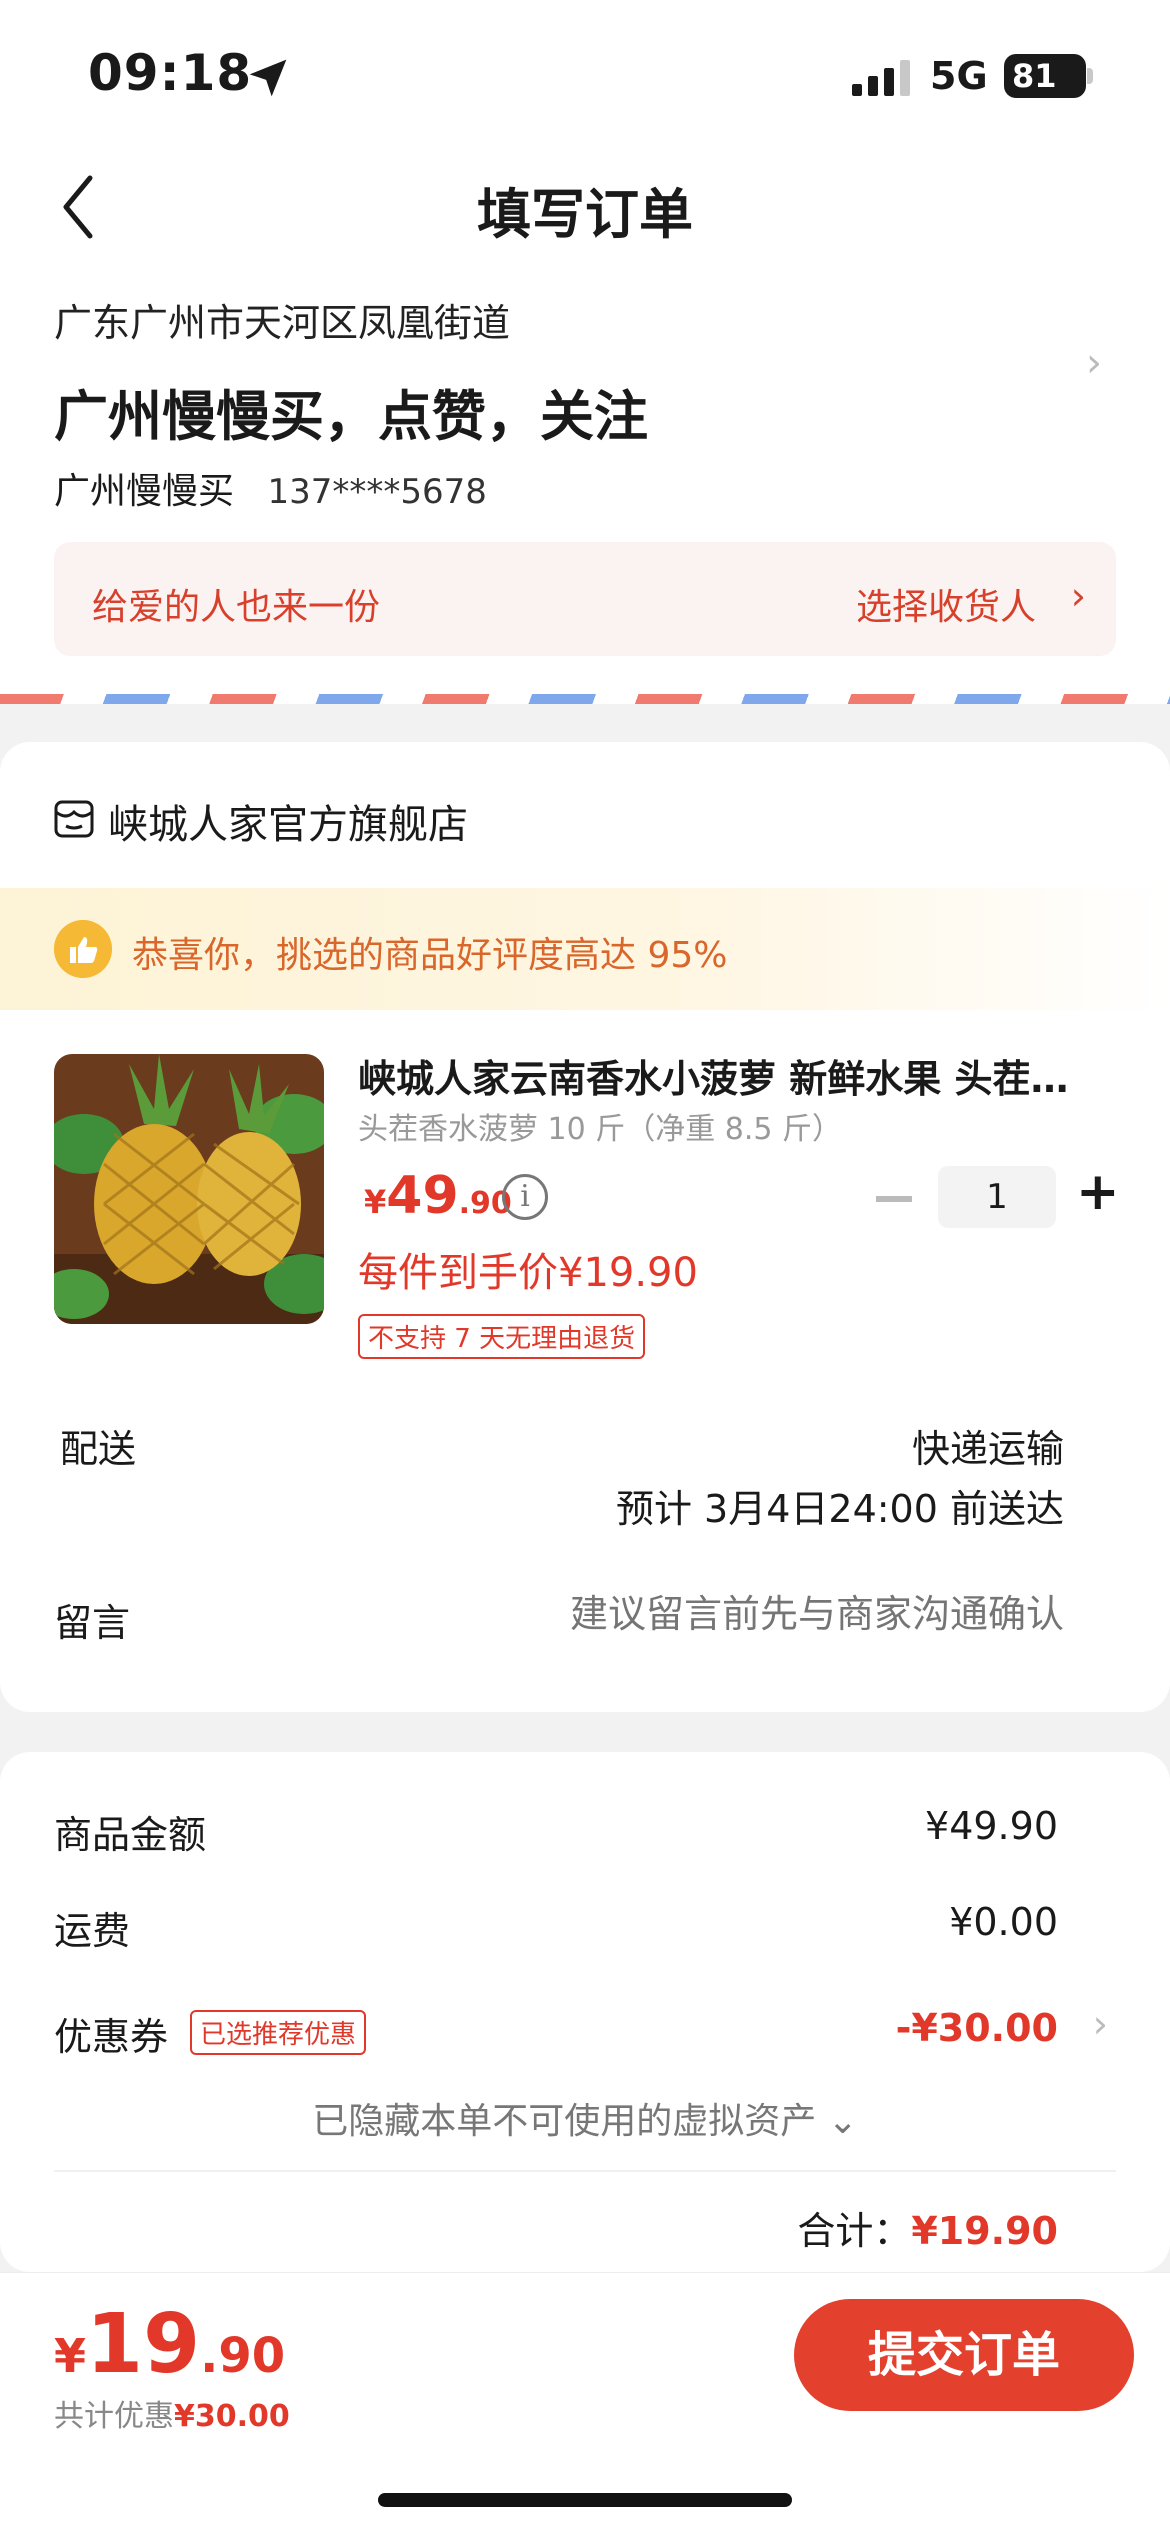  What do you see at coordinates (585, 2171) in the screenshot?
I see `divider` at bounding box center [585, 2171].